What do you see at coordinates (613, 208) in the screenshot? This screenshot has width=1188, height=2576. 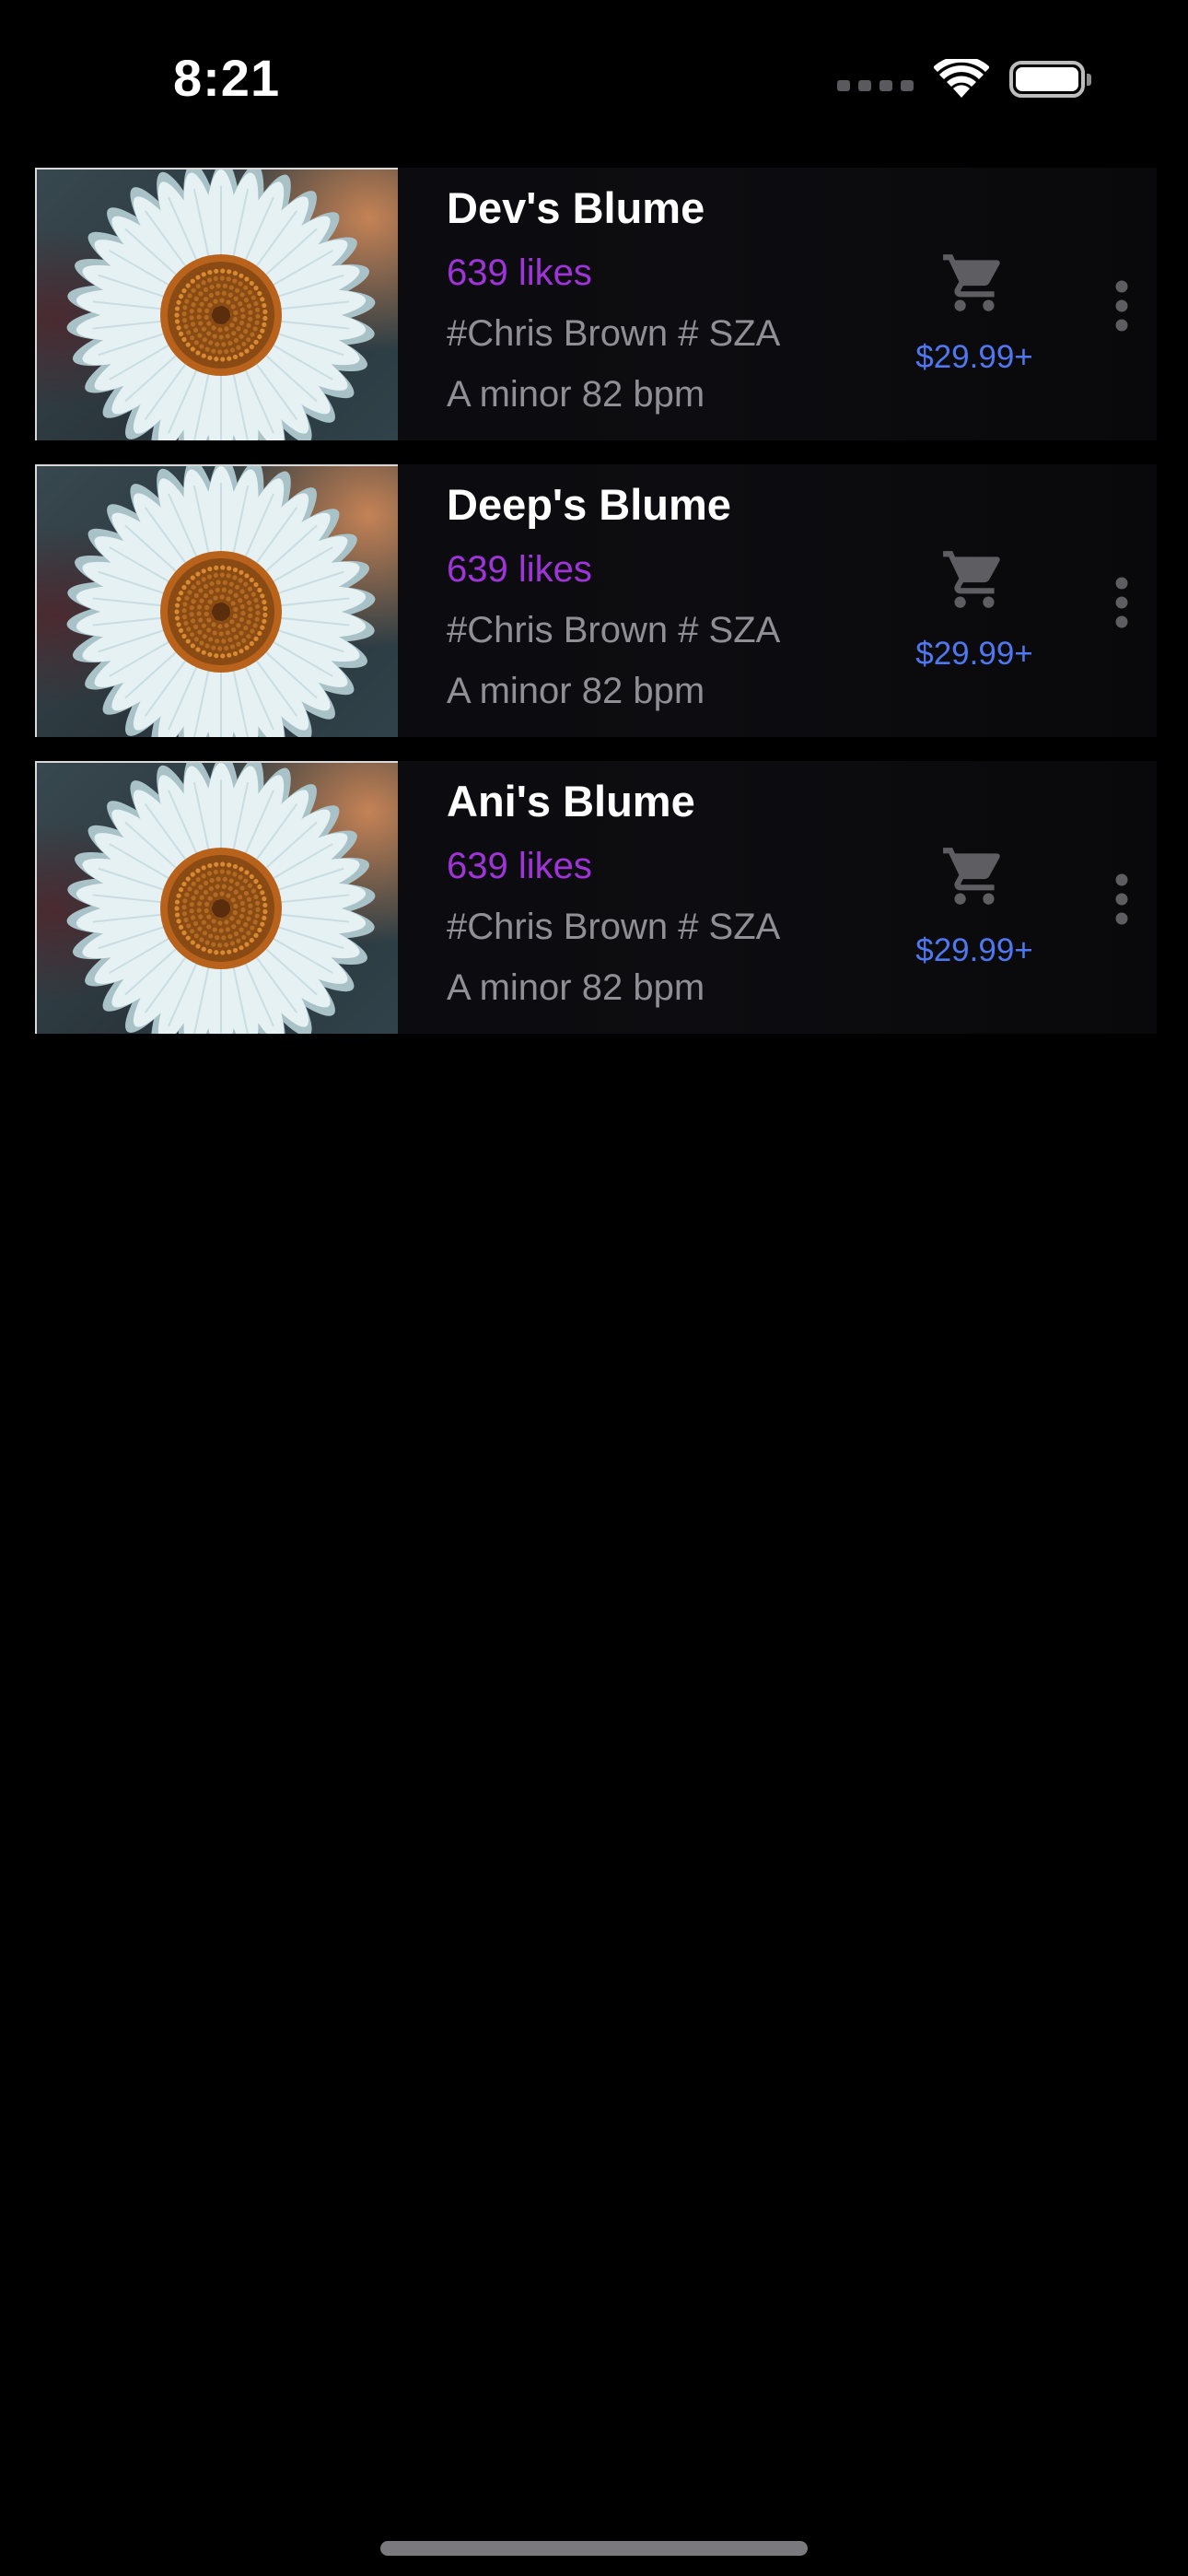 I see `track-title: Dev's Blume` at bounding box center [613, 208].